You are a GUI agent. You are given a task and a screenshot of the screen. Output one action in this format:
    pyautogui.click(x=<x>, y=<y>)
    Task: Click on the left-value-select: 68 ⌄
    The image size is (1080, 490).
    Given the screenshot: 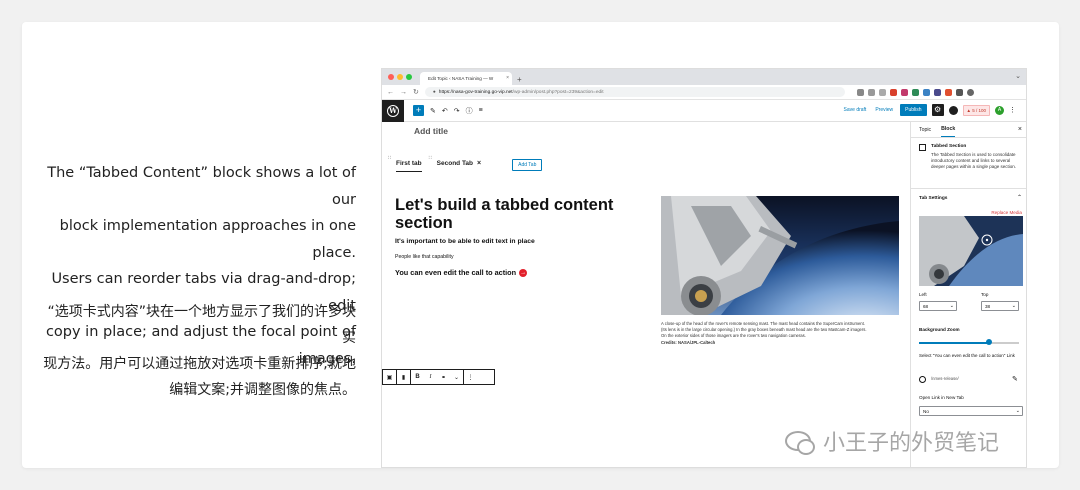 What is the action you would take?
    pyautogui.click(x=938, y=306)
    